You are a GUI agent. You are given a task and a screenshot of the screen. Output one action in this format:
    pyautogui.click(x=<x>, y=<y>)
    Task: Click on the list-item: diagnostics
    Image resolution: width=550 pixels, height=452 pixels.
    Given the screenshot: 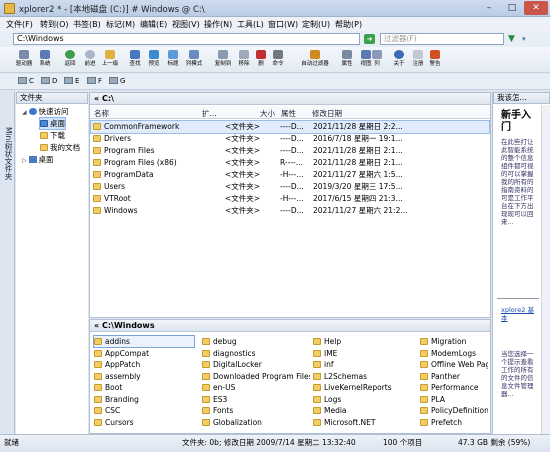 What is the action you would take?
    pyautogui.click(x=256, y=353)
    